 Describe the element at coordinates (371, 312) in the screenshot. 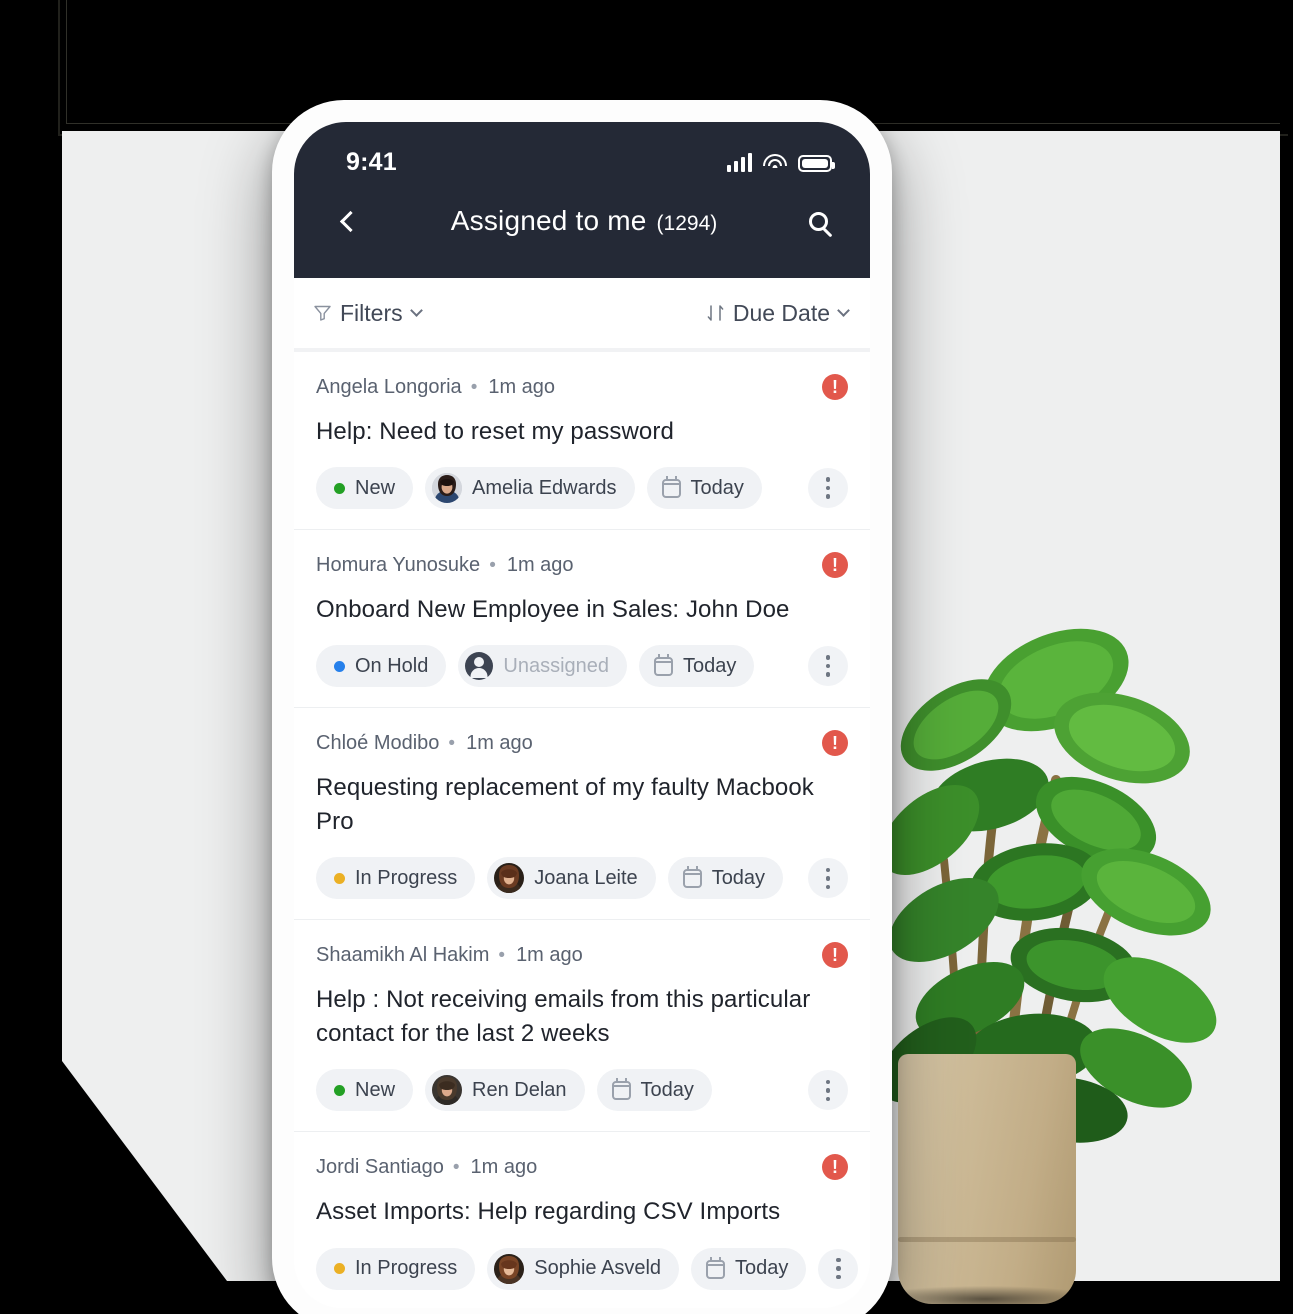

I see `filters-label: Filters` at that location.